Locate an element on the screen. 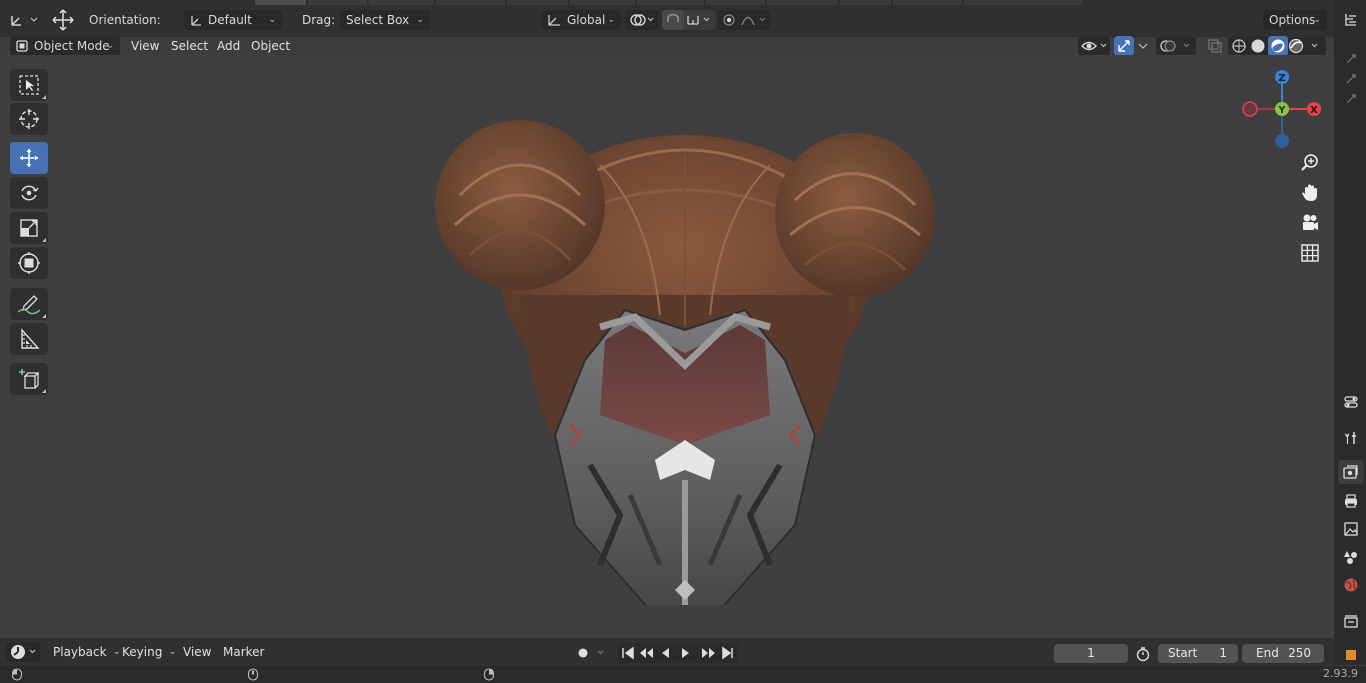 This screenshot has width=1366, height=683. current-frame-value: 1 is located at coordinates (1091, 653).